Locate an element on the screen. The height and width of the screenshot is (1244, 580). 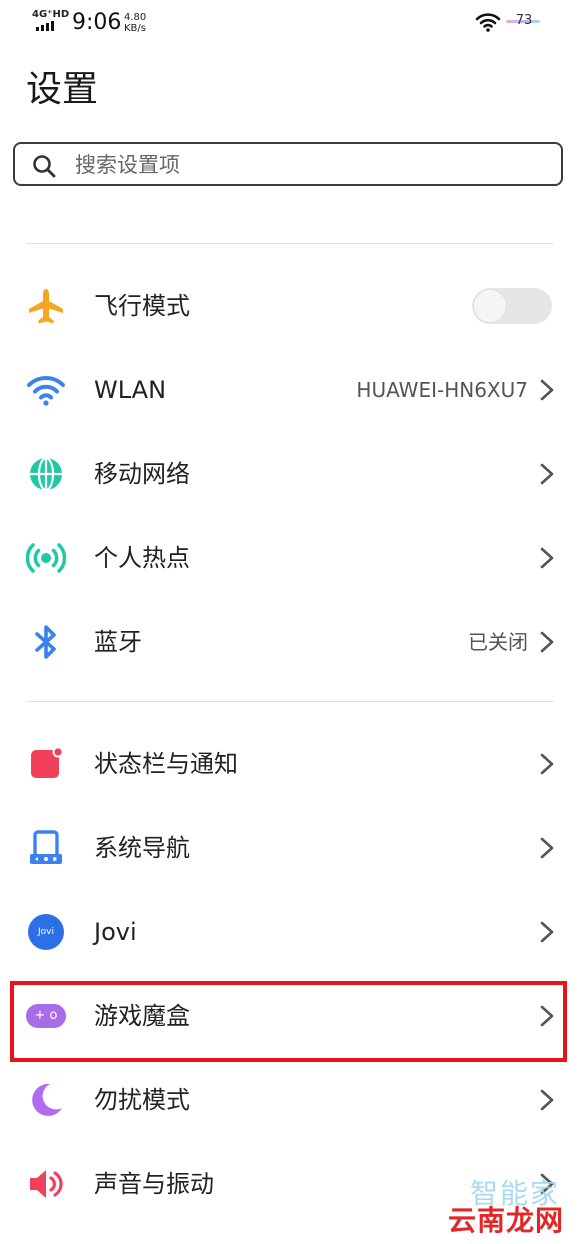
bluetooth-status: 已关闭 is located at coordinates (498, 642).